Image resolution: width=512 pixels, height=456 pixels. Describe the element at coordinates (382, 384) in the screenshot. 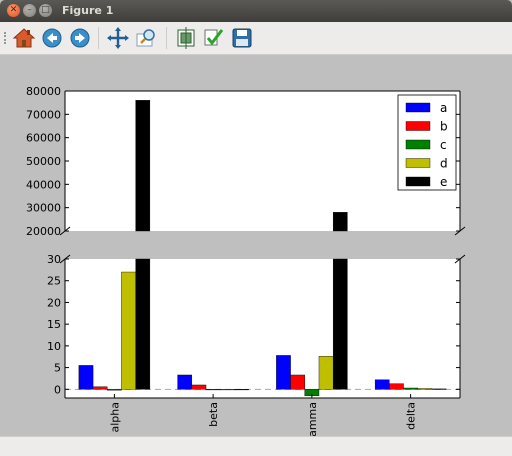

I see `bar-a-delta` at that location.